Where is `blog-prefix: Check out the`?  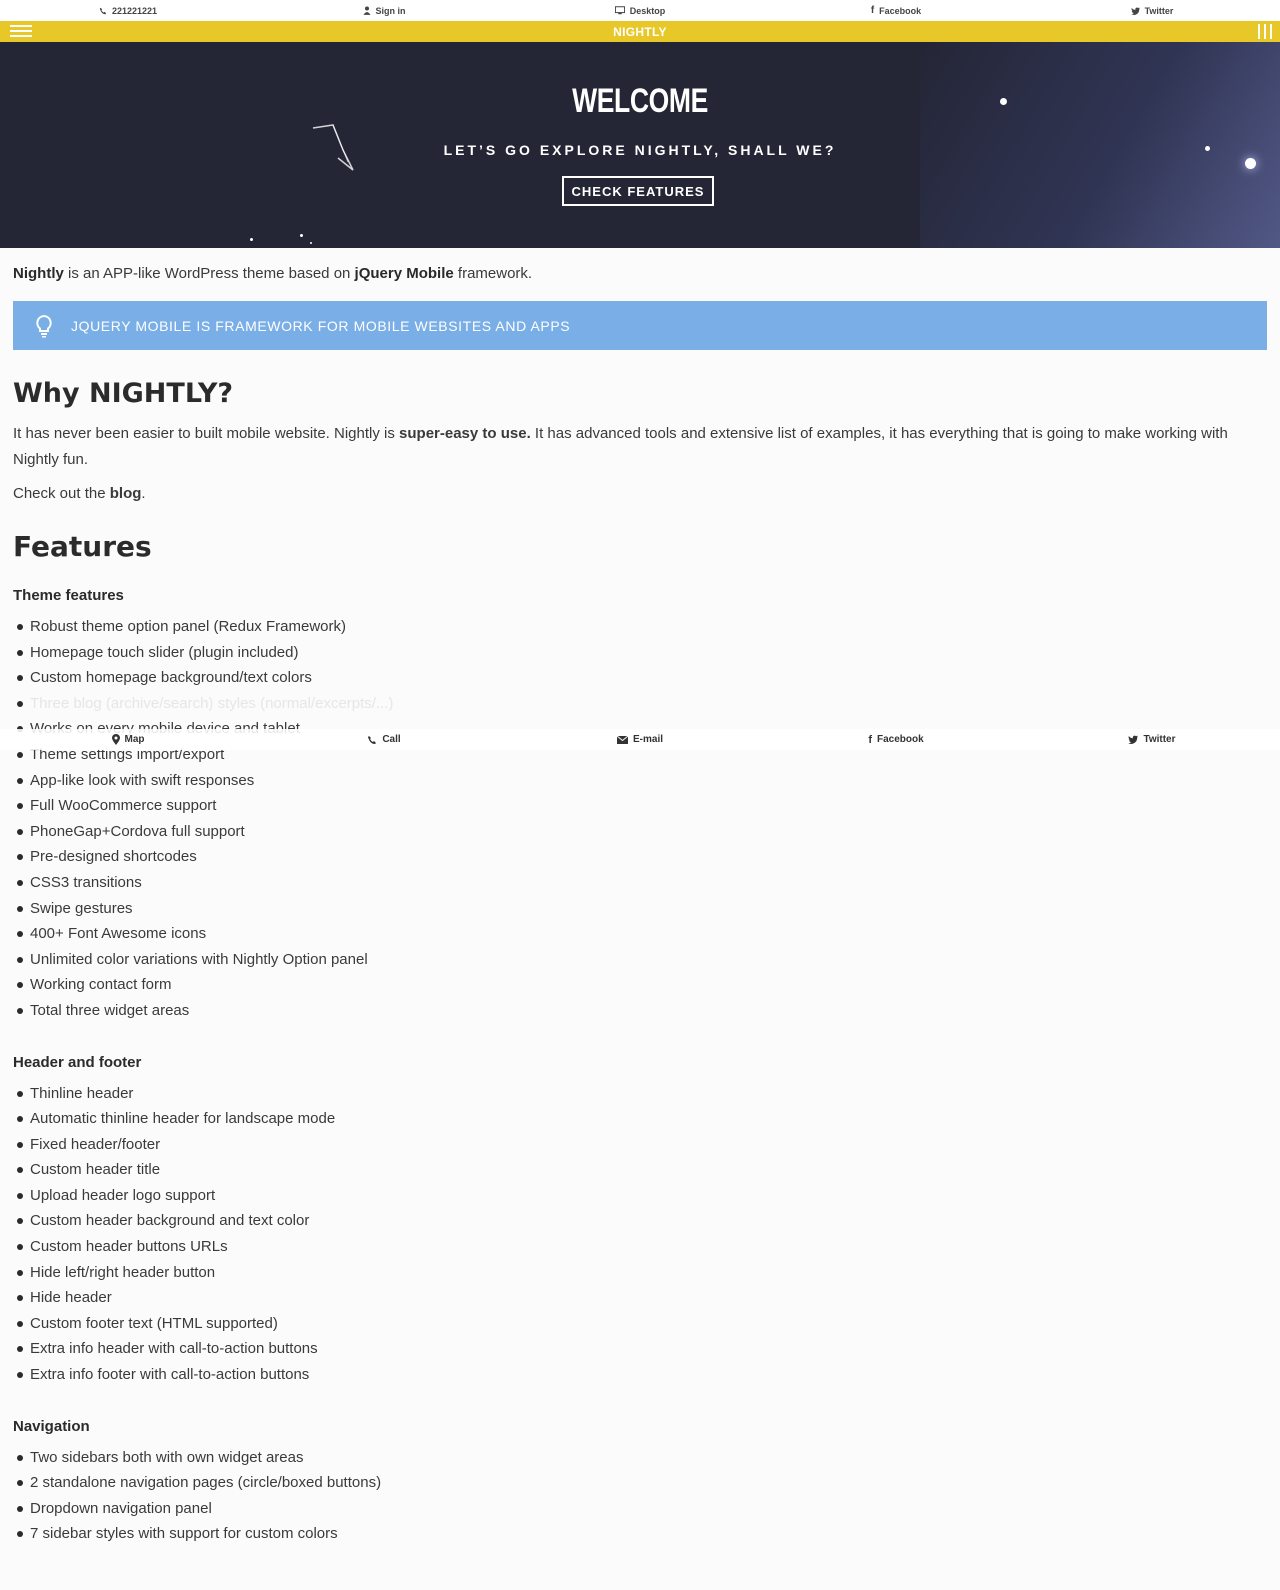
blog-prefix: Check out the is located at coordinates (61, 493).